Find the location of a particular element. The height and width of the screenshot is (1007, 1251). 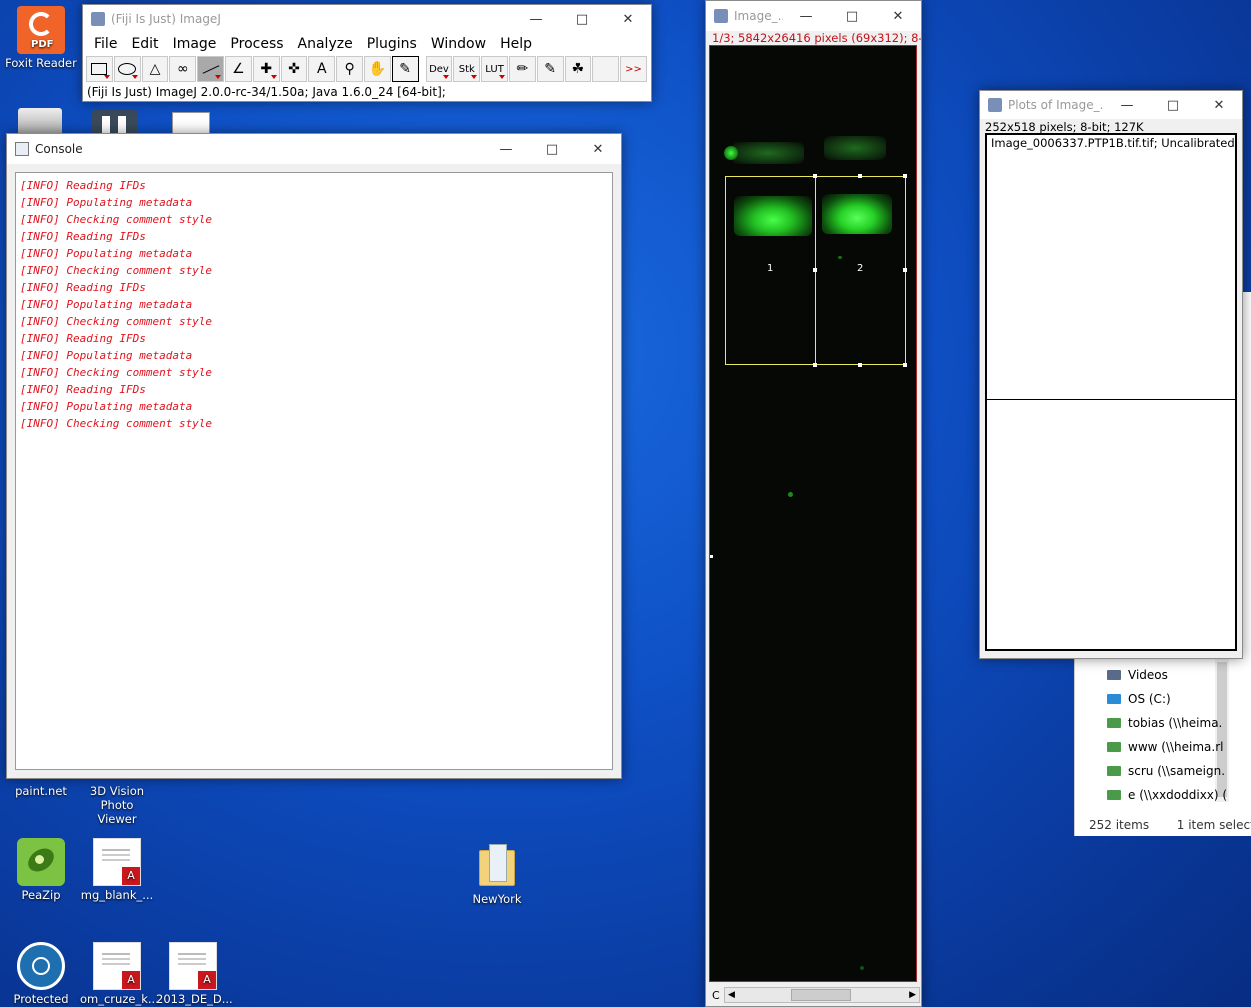

channel-slider-label: C is located at coordinates (716, 995).